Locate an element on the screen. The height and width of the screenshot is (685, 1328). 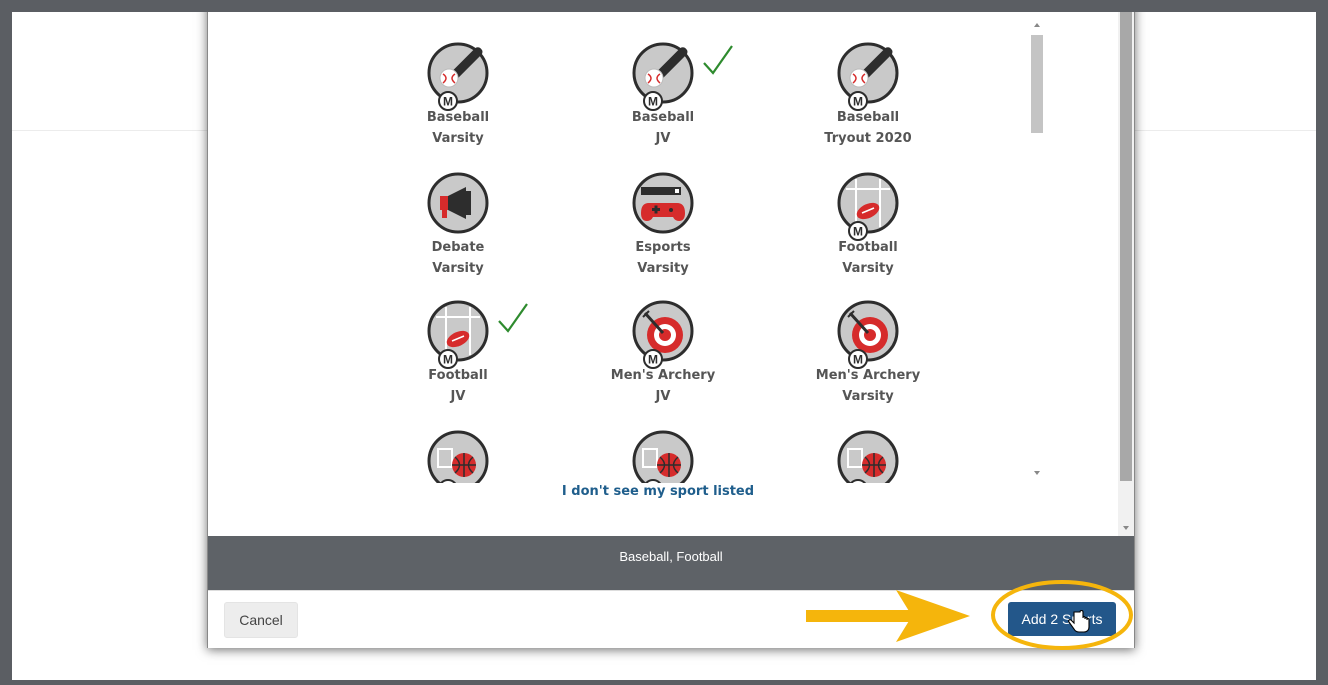
modal-footer: Cancel Add 2 Sports is located at coordinates (671, 619).